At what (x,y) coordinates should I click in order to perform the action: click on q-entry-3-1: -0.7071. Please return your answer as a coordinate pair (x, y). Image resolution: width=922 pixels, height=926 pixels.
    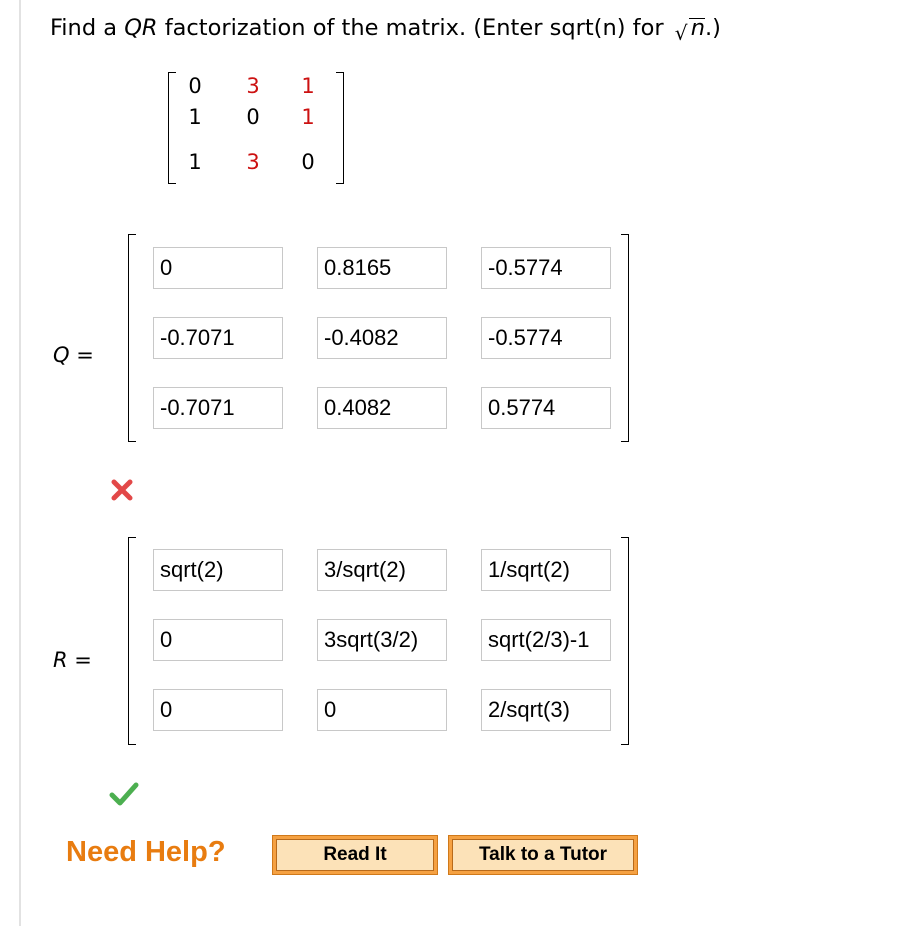
    Looking at the image, I should click on (218, 408).